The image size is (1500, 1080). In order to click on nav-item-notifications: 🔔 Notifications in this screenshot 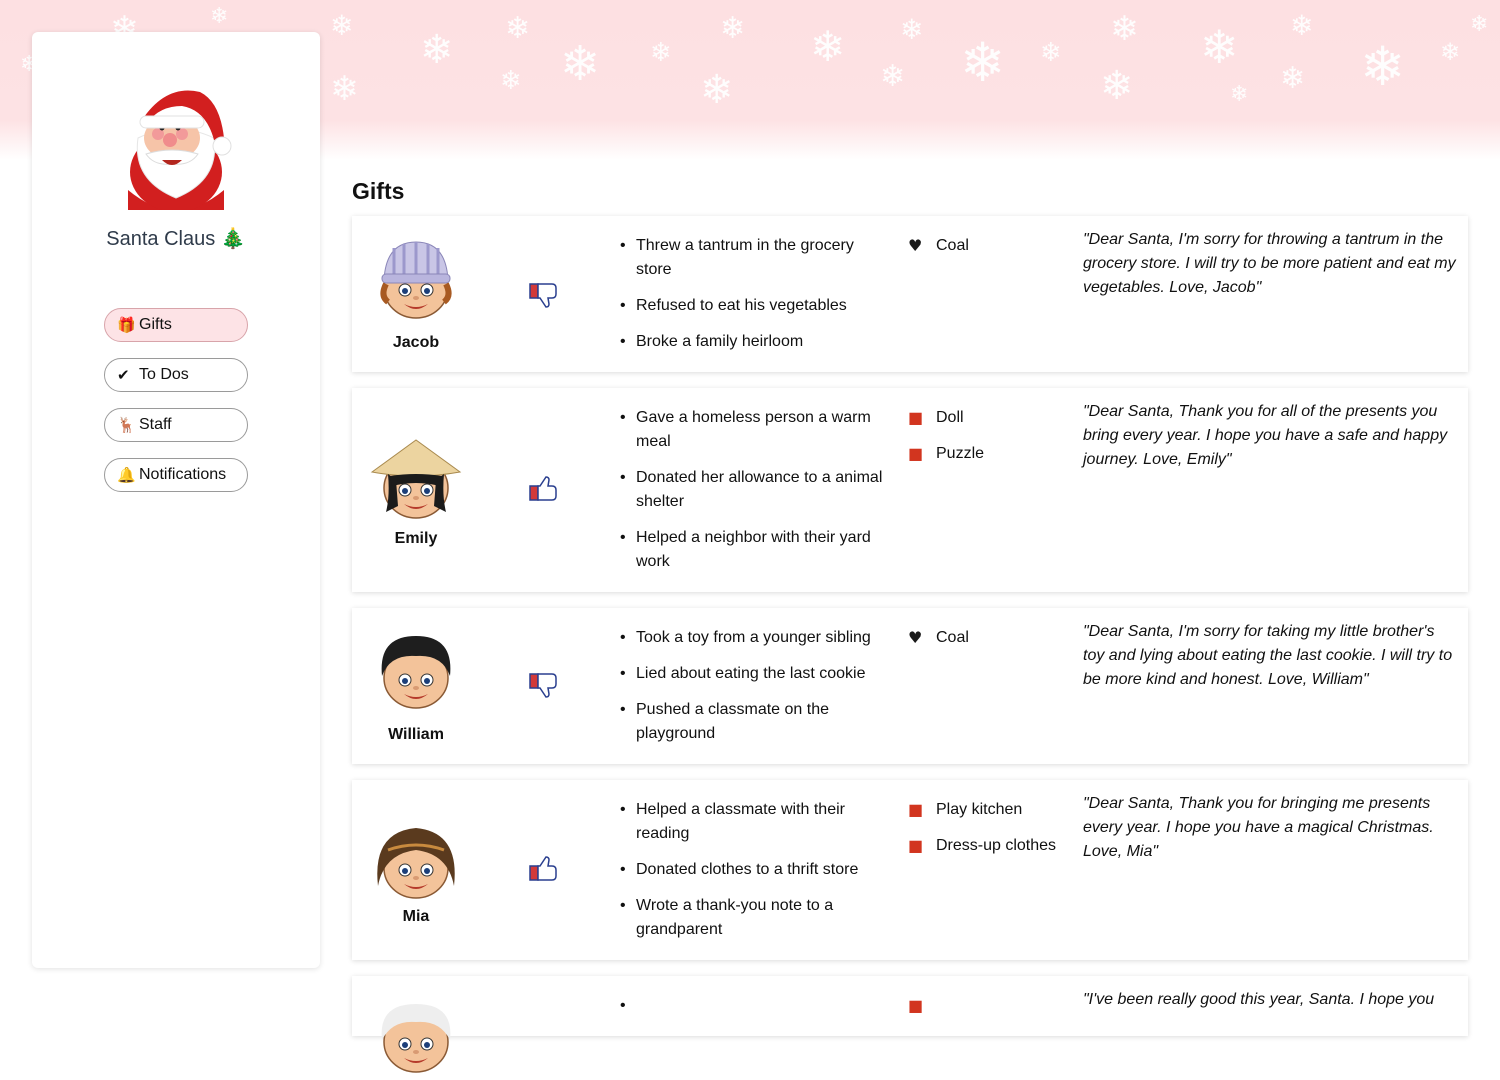, I will do `click(176, 475)`.